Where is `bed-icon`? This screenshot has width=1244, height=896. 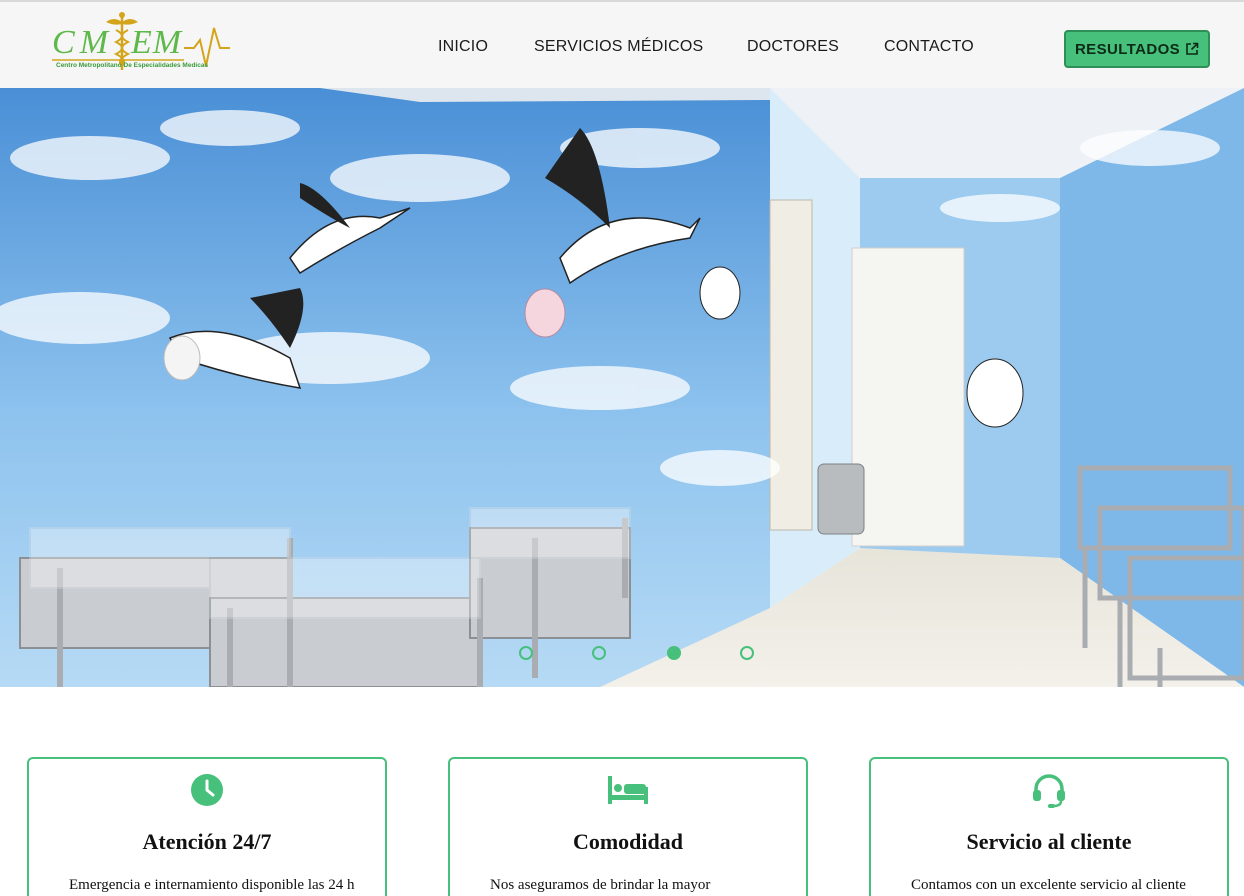 bed-icon is located at coordinates (628, 790).